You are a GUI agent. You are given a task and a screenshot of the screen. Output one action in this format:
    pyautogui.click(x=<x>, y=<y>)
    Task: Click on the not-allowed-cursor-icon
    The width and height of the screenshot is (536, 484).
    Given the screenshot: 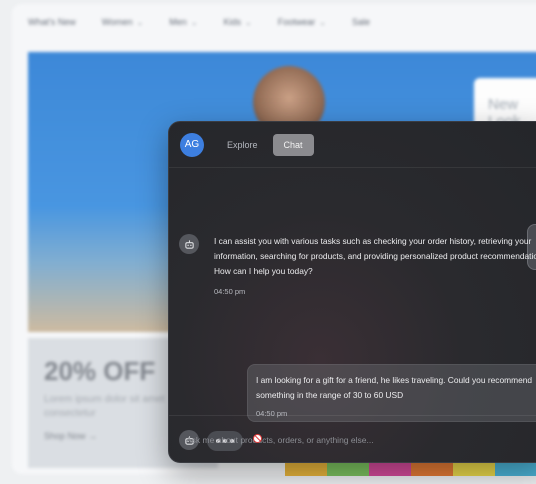 What is the action you would take?
    pyautogui.click(x=257, y=438)
    